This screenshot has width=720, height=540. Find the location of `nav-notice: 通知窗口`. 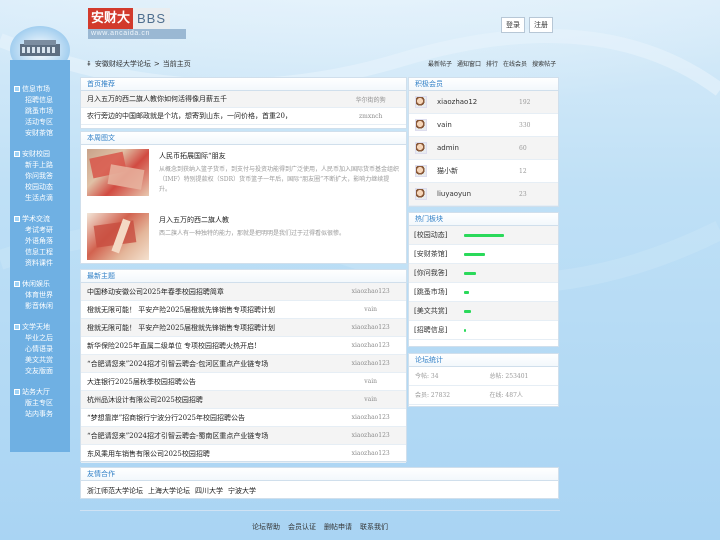

nav-notice: 通知窗口 is located at coordinates (469, 63).